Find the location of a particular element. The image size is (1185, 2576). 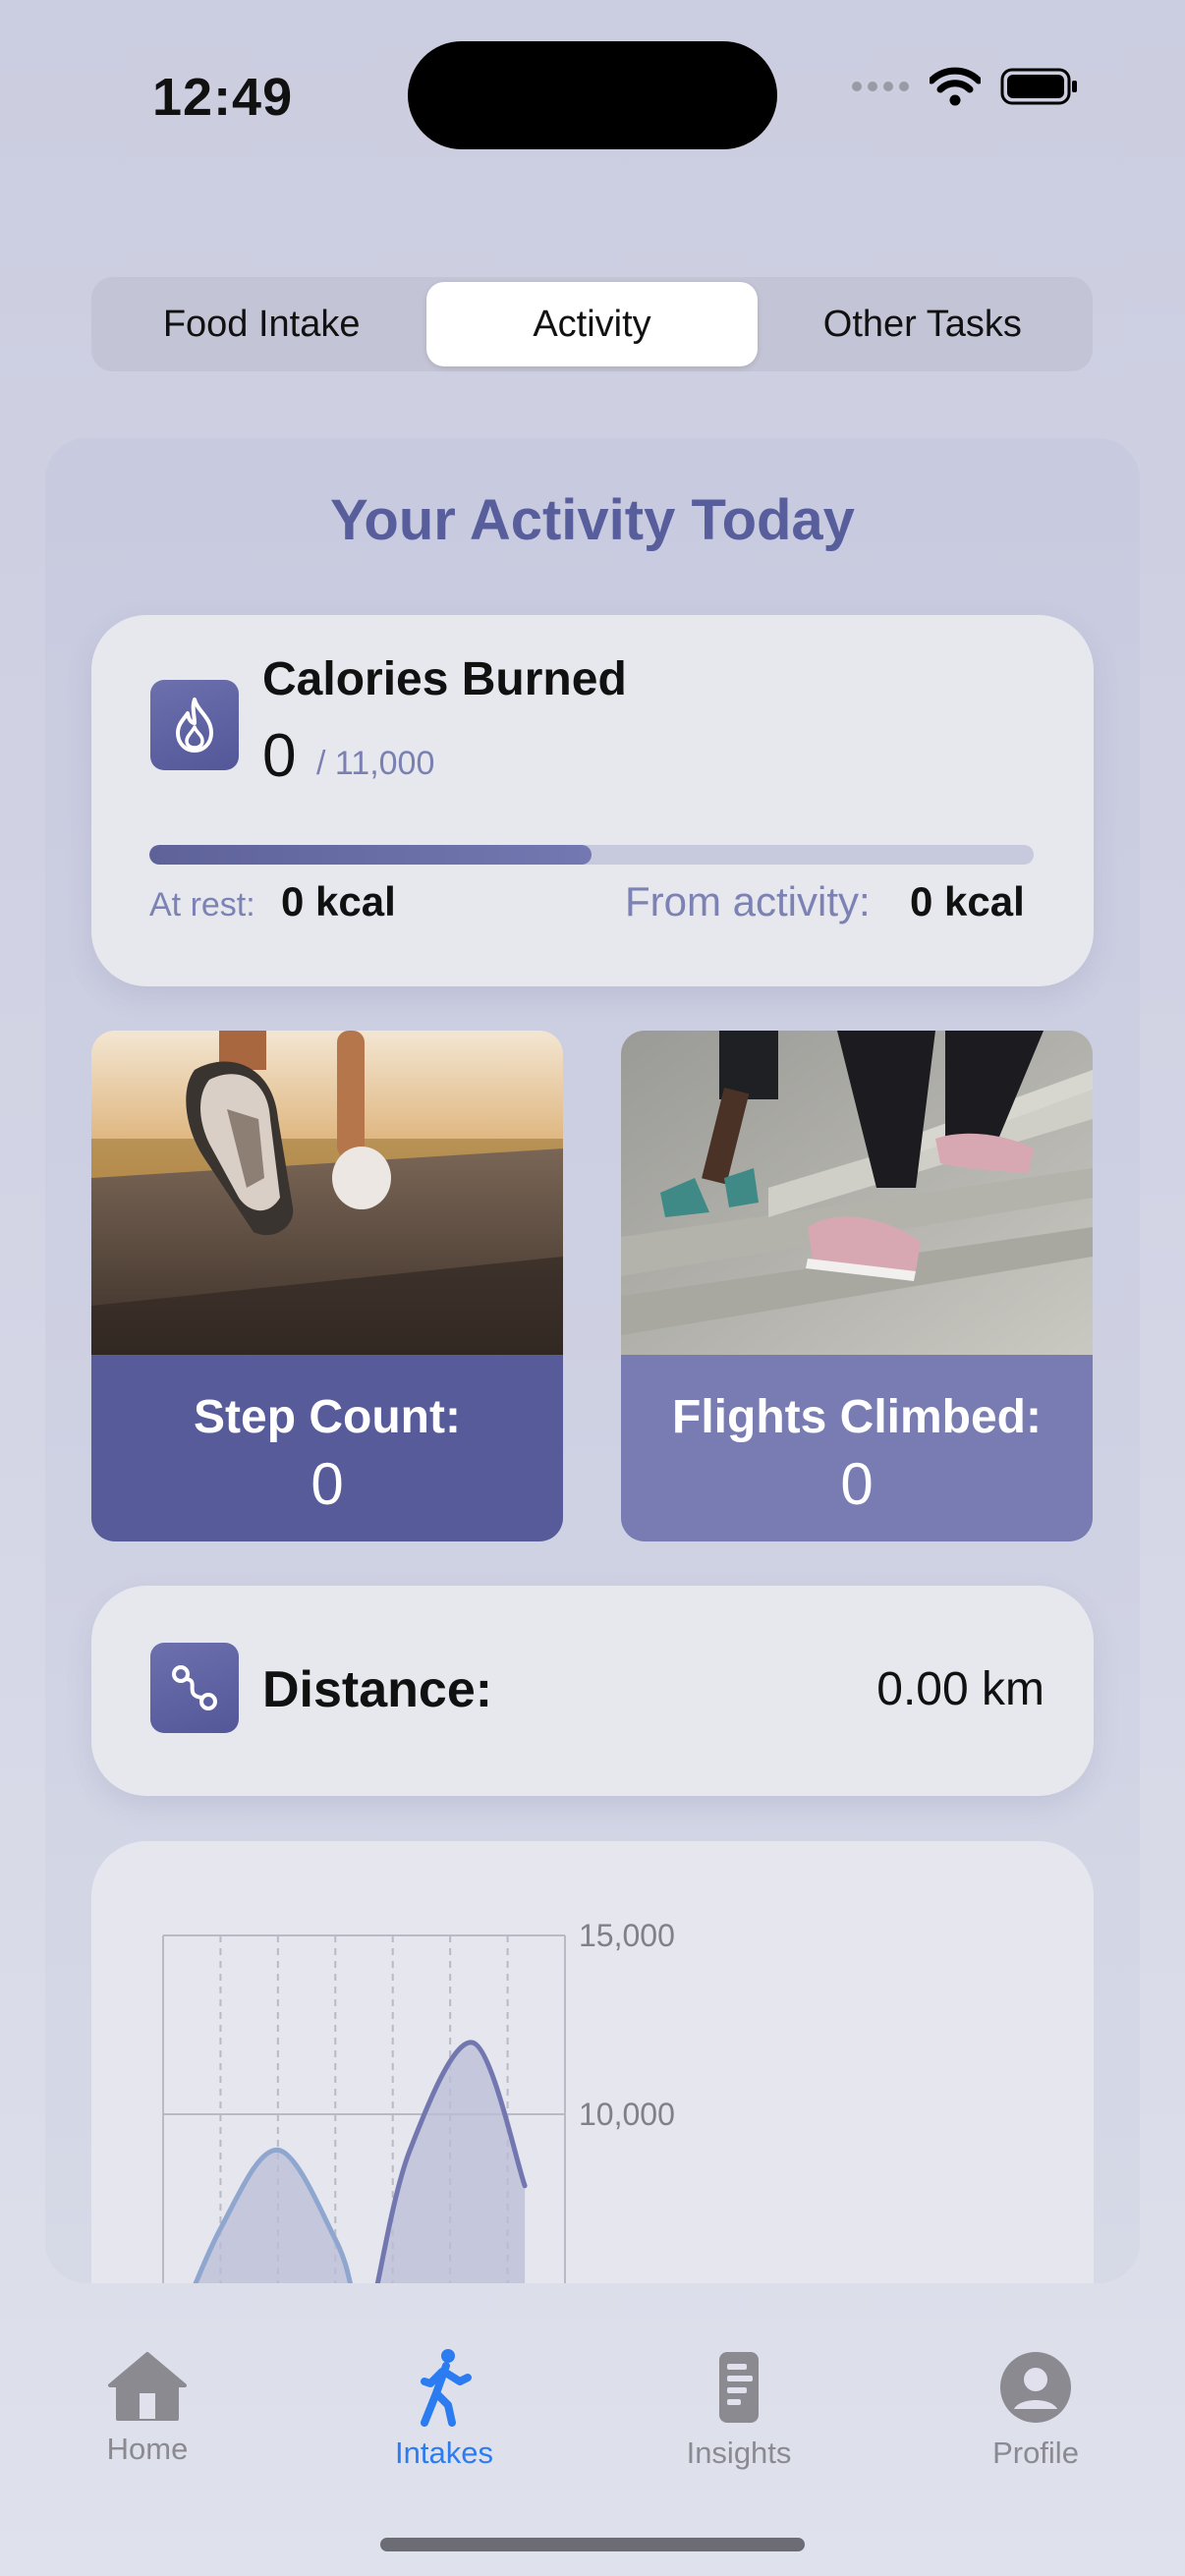

tab-profile: Profile is located at coordinates (1035, 2409).